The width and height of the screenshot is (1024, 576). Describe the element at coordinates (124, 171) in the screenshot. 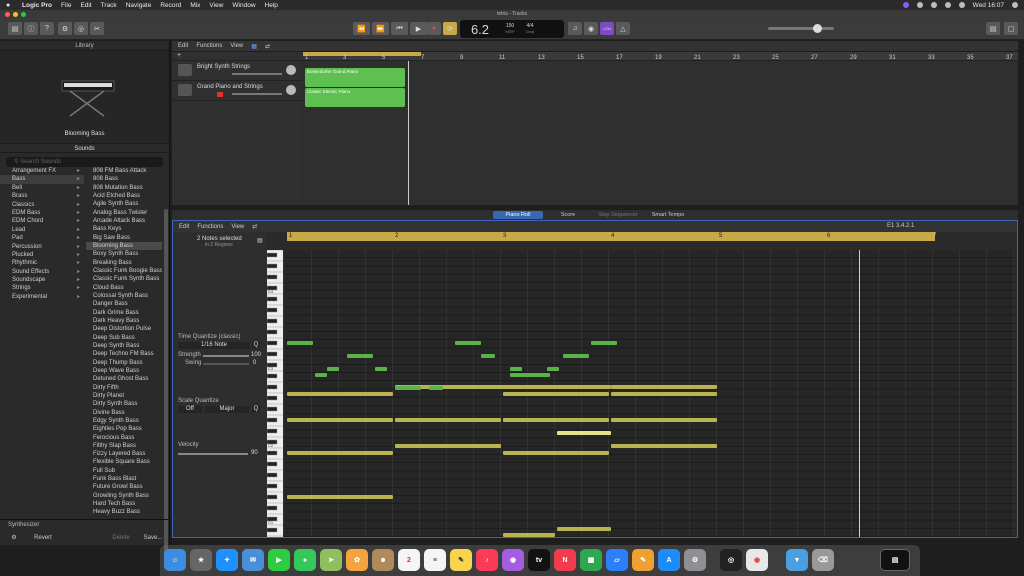

I see `sound-item: 808 FM Bass Attack` at that location.